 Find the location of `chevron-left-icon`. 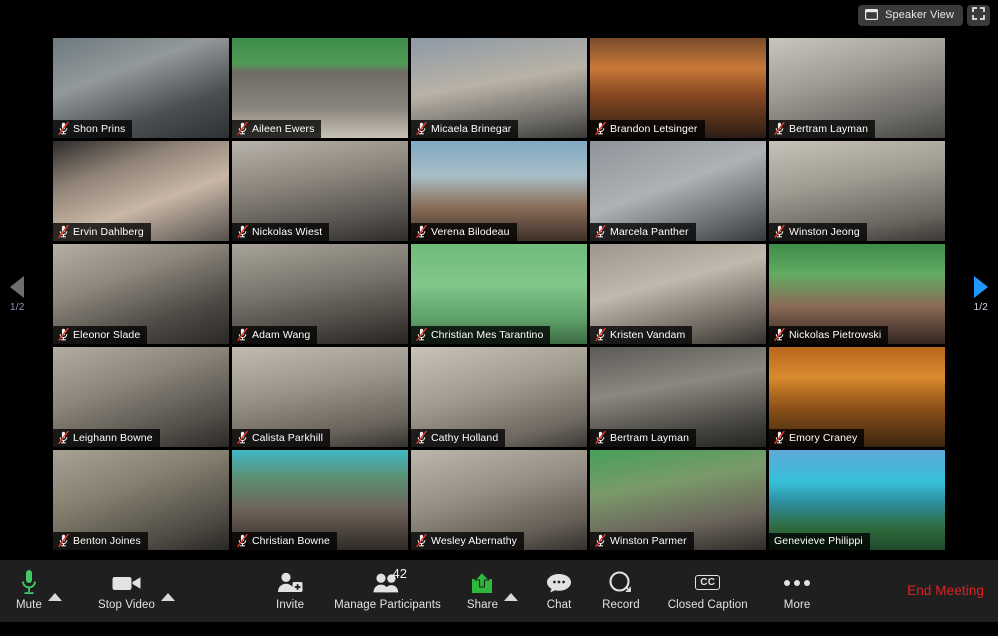

chevron-left-icon is located at coordinates (17, 287).